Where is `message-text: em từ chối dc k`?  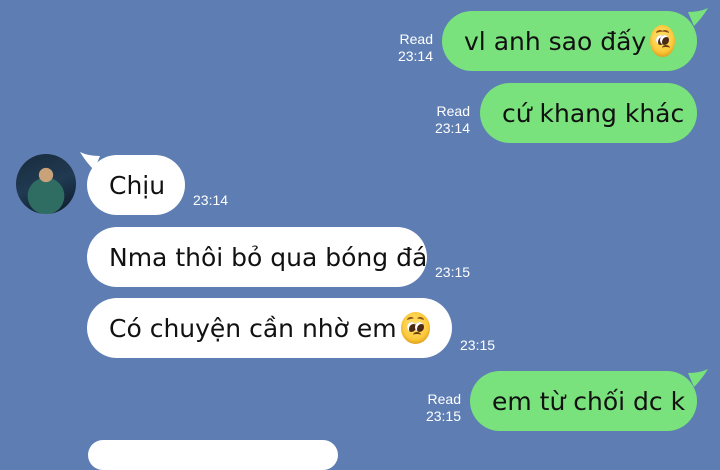
message-text: em từ chối dc k is located at coordinates (589, 401).